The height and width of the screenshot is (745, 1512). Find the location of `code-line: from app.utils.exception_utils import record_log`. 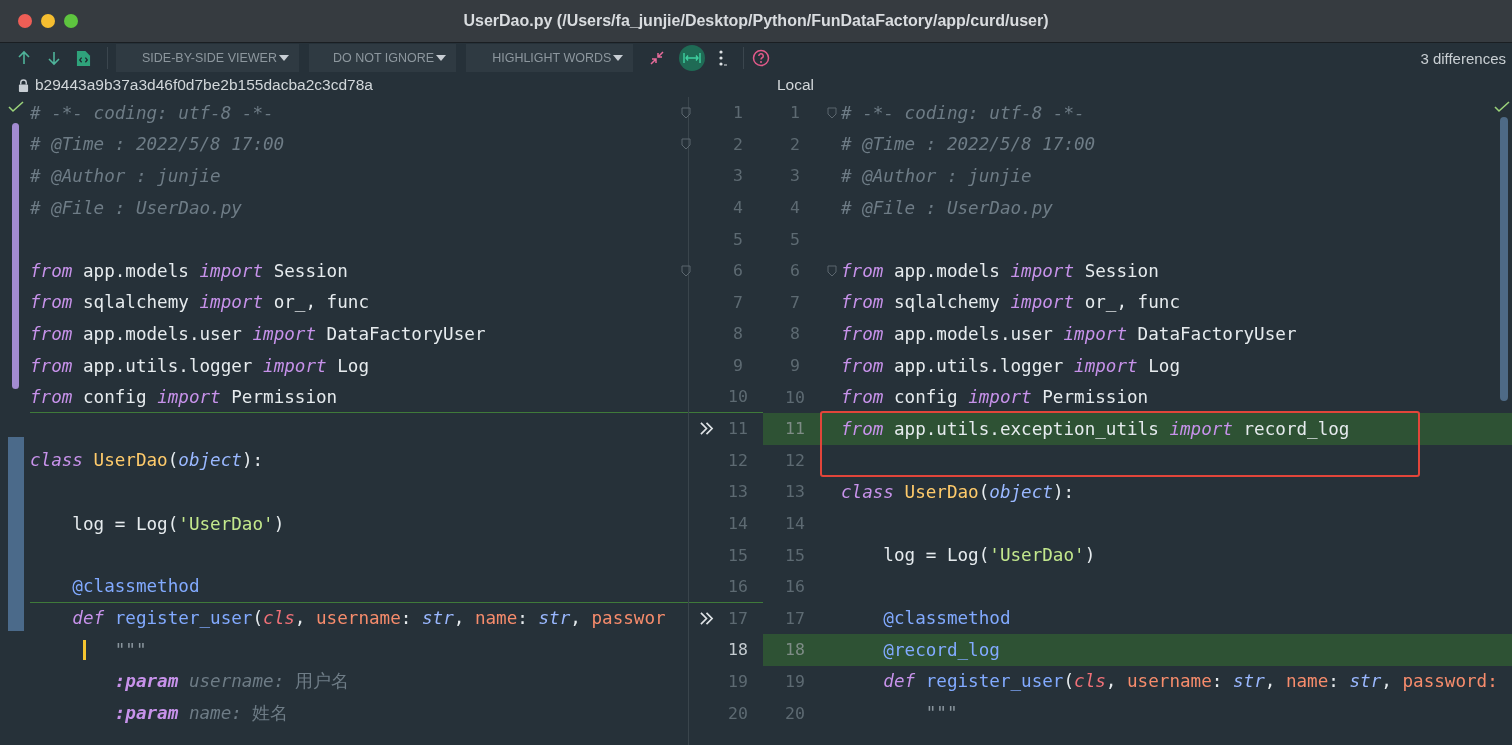

code-line: from app.utils.exception_utils import record_log is located at coordinates (1095, 428).